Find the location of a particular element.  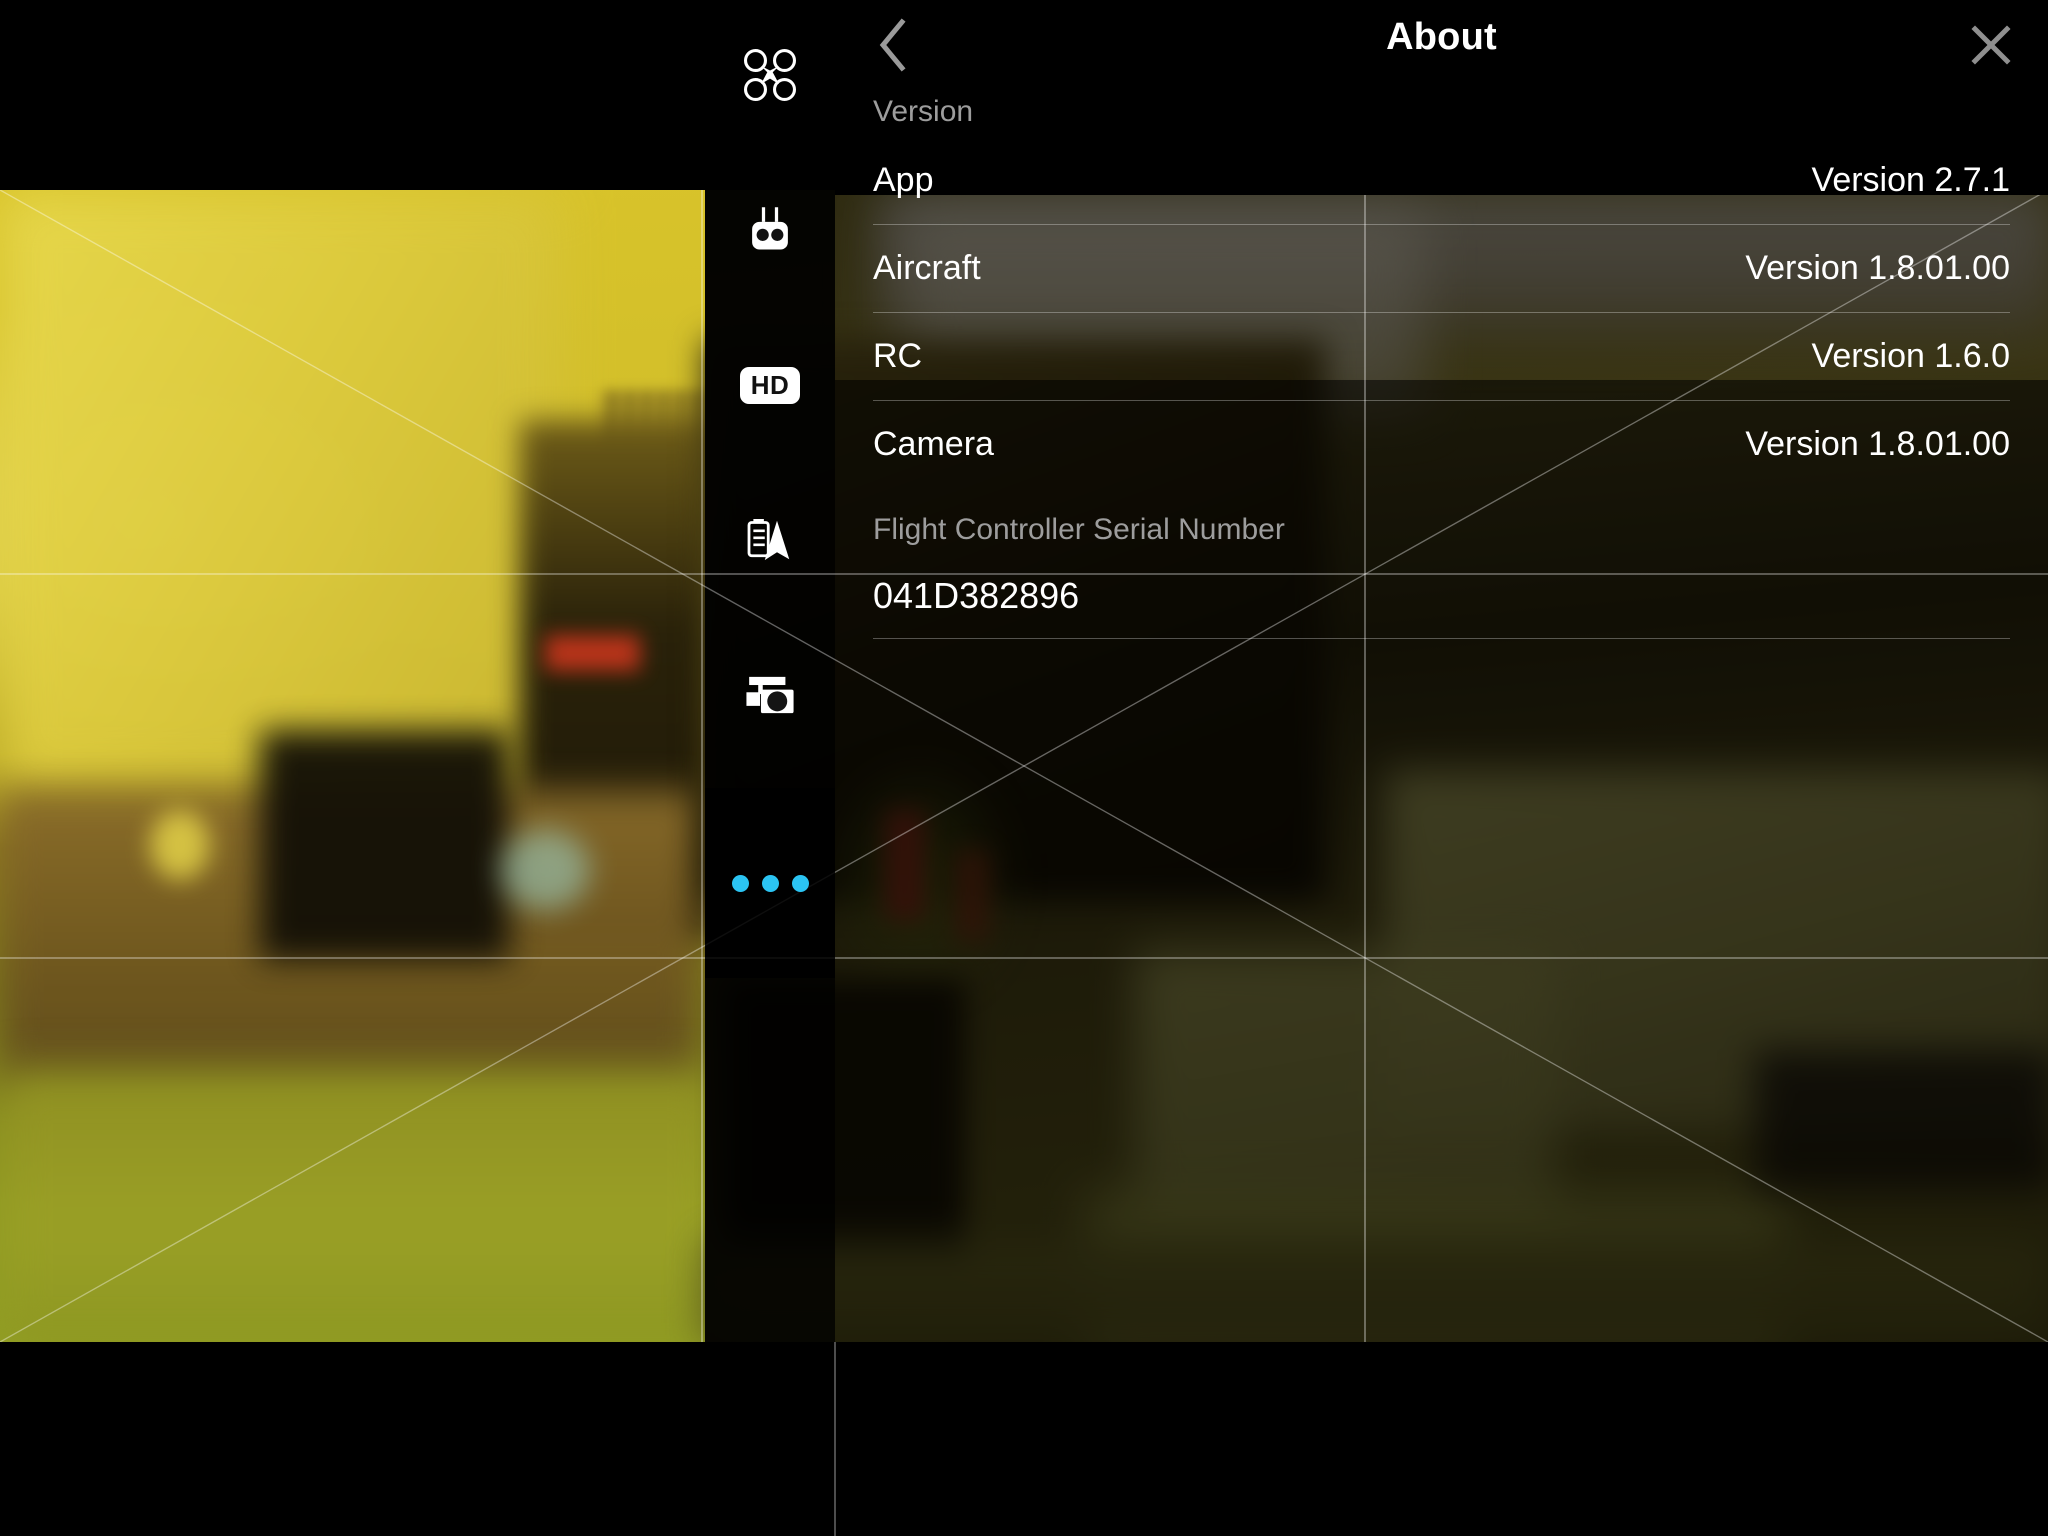

sidebar-item-more is located at coordinates (770, 883).